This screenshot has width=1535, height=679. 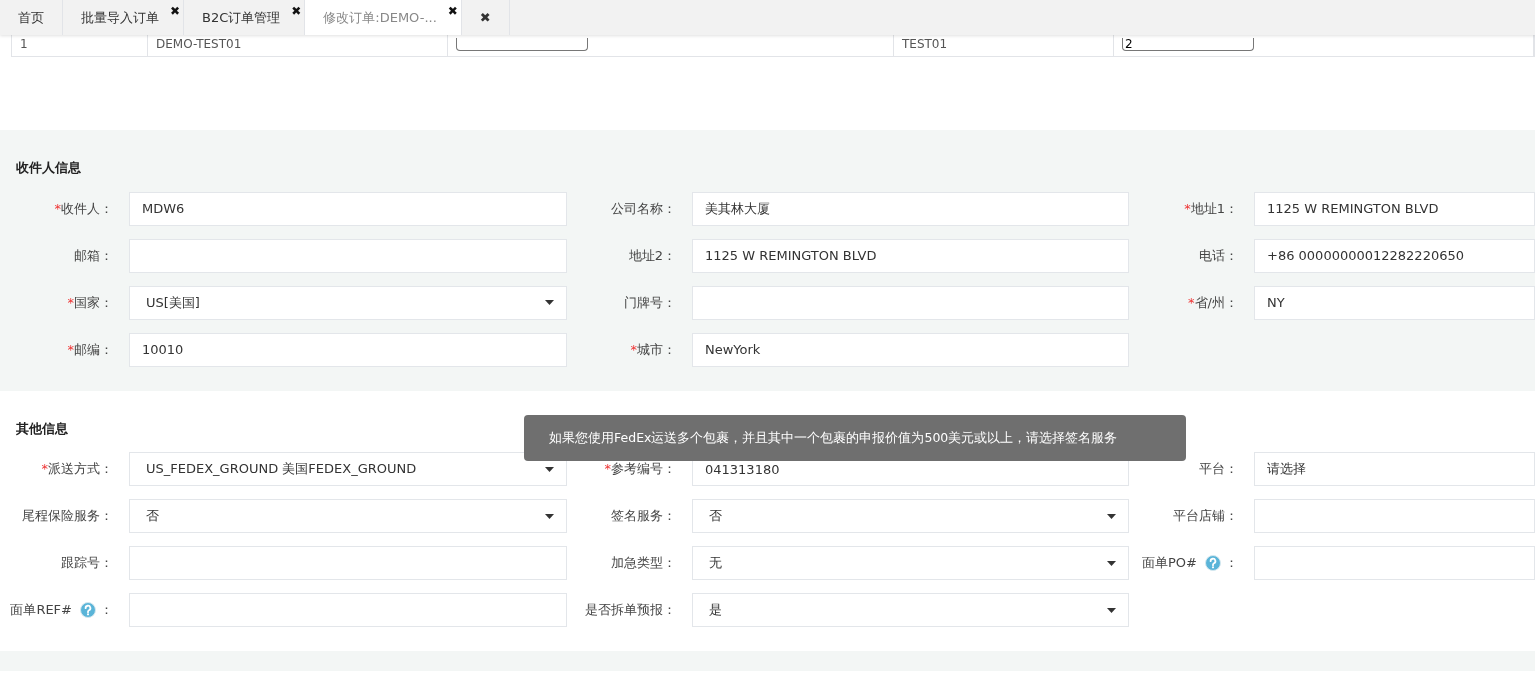 I want to click on field-label: 地址2：, so click(x=652, y=255).